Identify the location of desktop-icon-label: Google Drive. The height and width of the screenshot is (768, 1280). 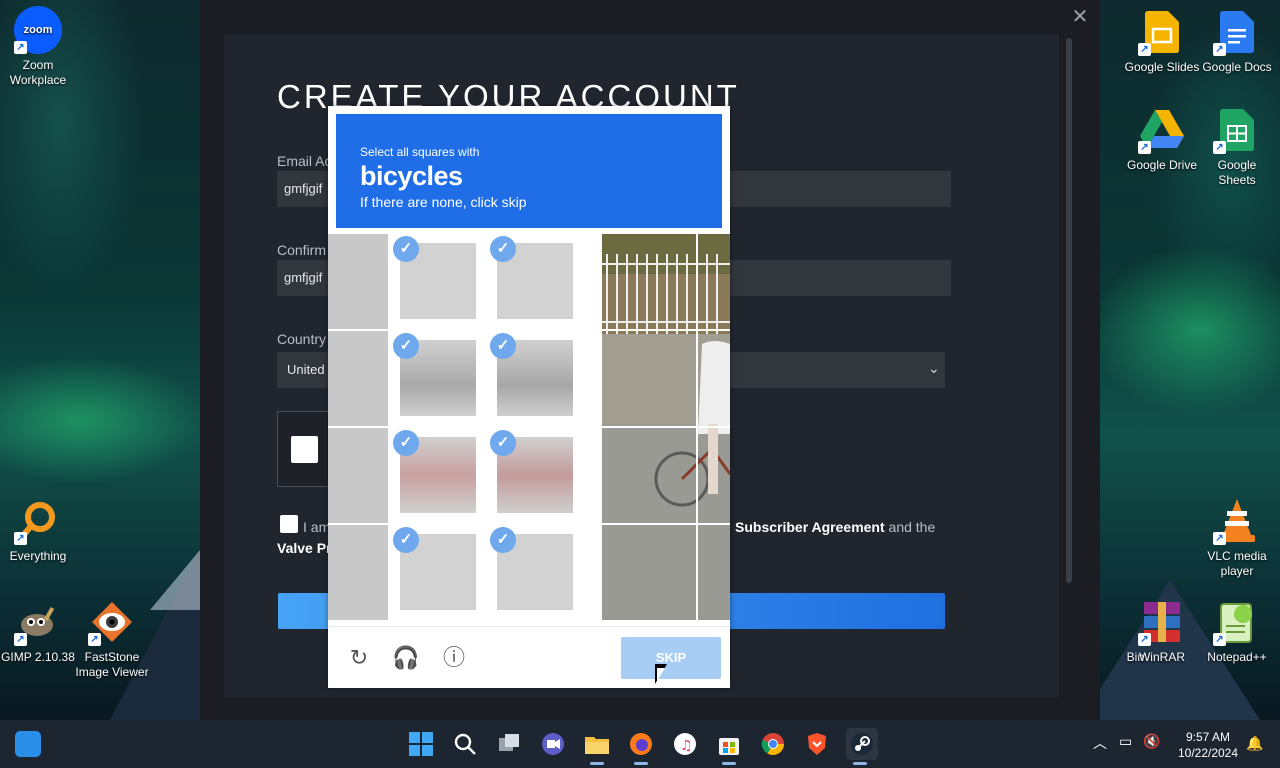
(1162, 165).